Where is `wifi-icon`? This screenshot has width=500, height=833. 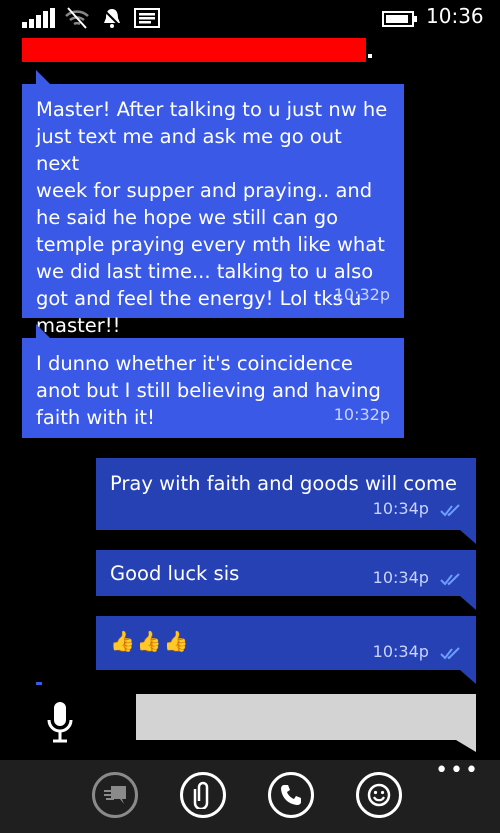 wifi-icon is located at coordinates (77, 18).